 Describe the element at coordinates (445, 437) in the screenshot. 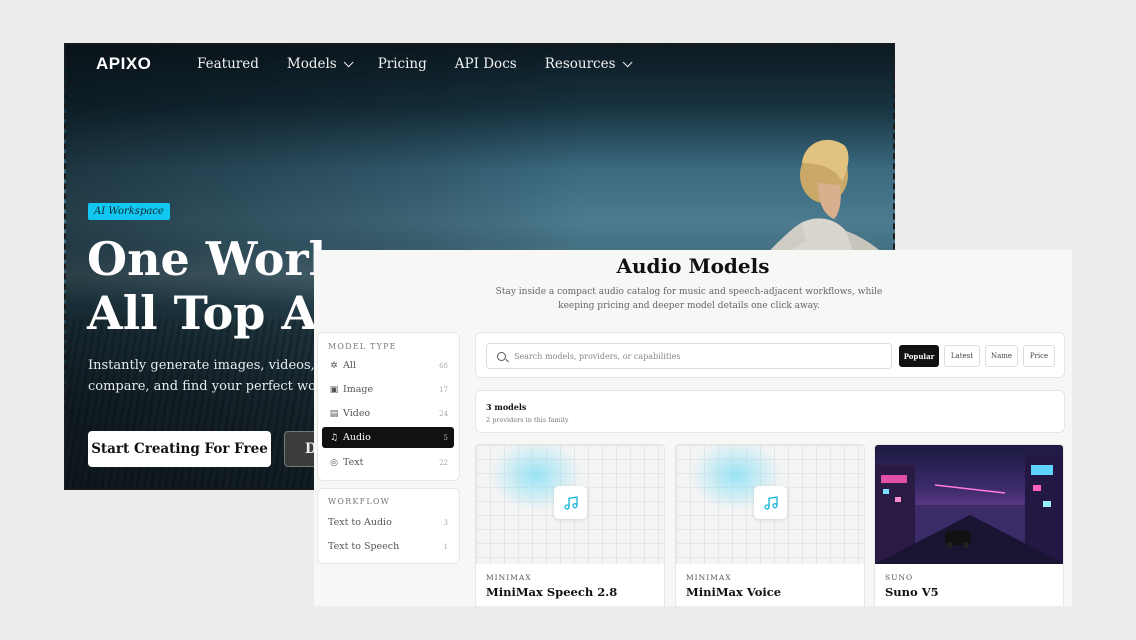

I see `filter-audio-count: 5` at that location.